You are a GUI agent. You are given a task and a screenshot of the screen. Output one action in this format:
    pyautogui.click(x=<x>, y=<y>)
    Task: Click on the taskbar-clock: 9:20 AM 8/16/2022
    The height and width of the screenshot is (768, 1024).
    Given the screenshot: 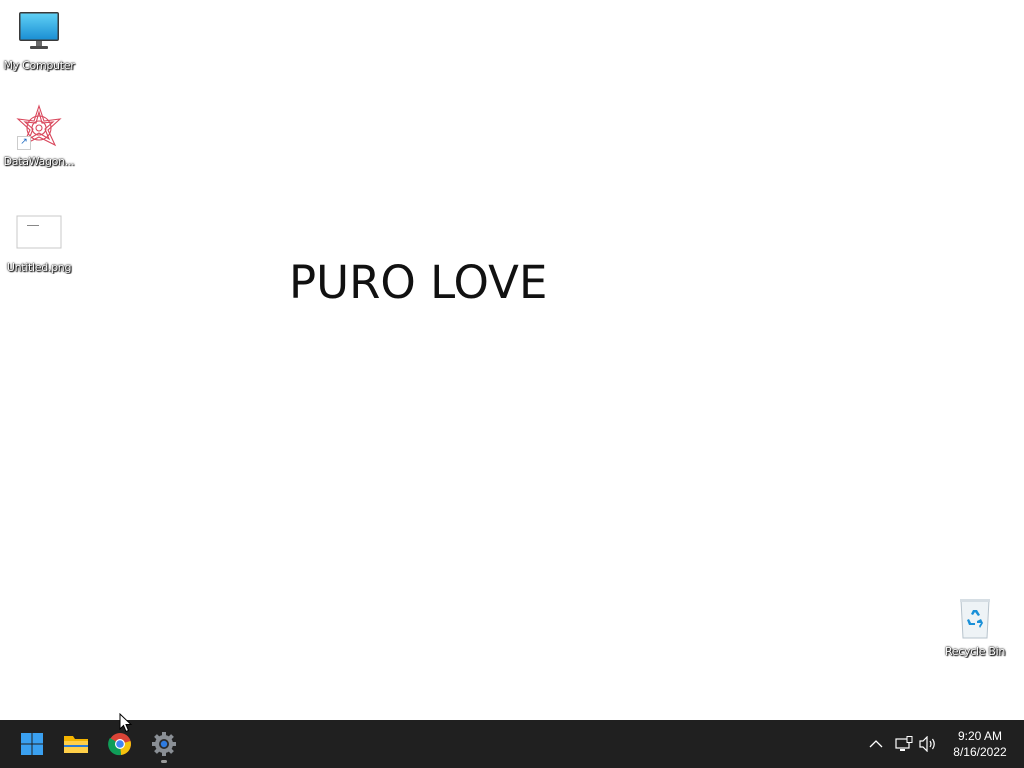 What is the action you would take?
    pyautogui.click(x=980, y=744)
    